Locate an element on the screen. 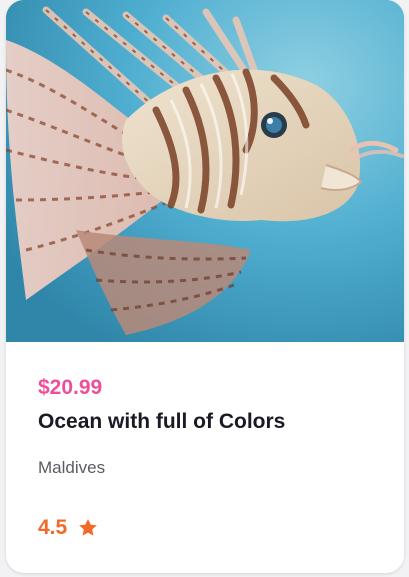 This screenshot has height=577, width=409. rating-value: 4.5 is located at coordinates (53, 527).